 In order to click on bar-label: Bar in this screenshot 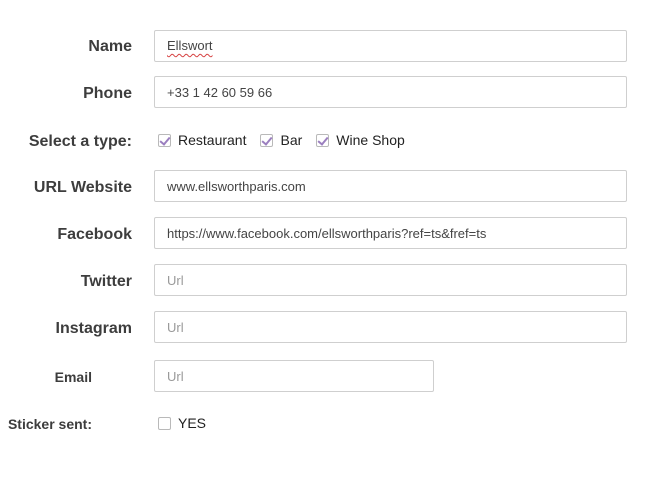, I will do `click(291, 140)`.